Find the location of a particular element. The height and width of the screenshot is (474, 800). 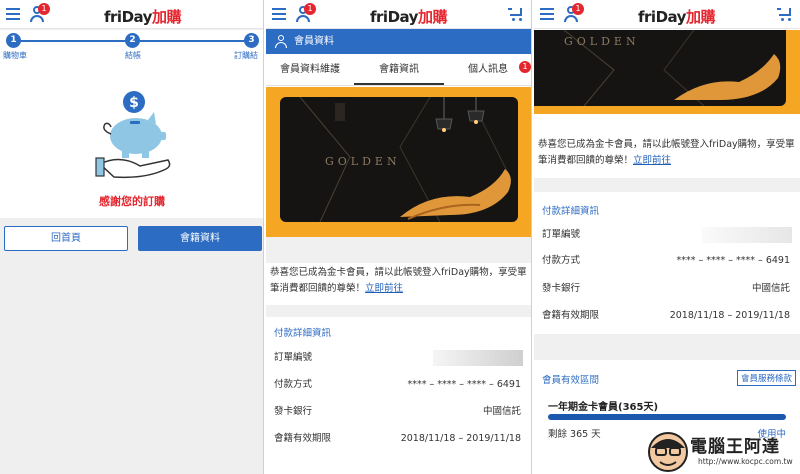

step-3-dot: 3 is located at coordinates (251, 40).